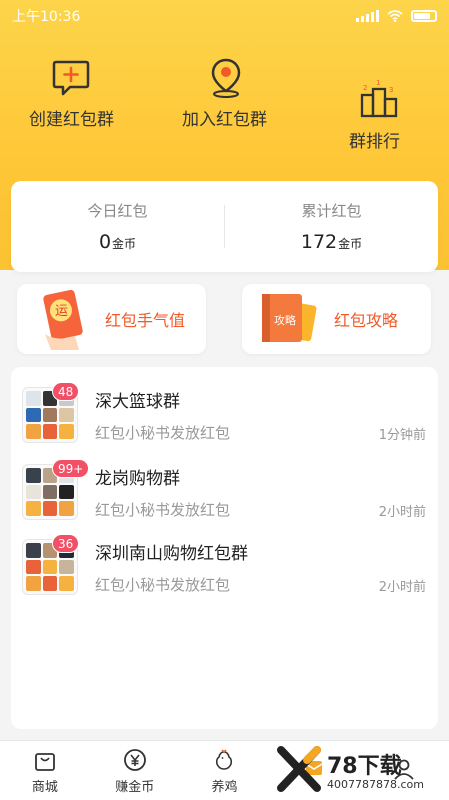 This screenshot has height=800, width=449. Describe the element at coordinates (171, 554) in the screenshot. I see `group-name: 深圳南山购物红包群` at that location.